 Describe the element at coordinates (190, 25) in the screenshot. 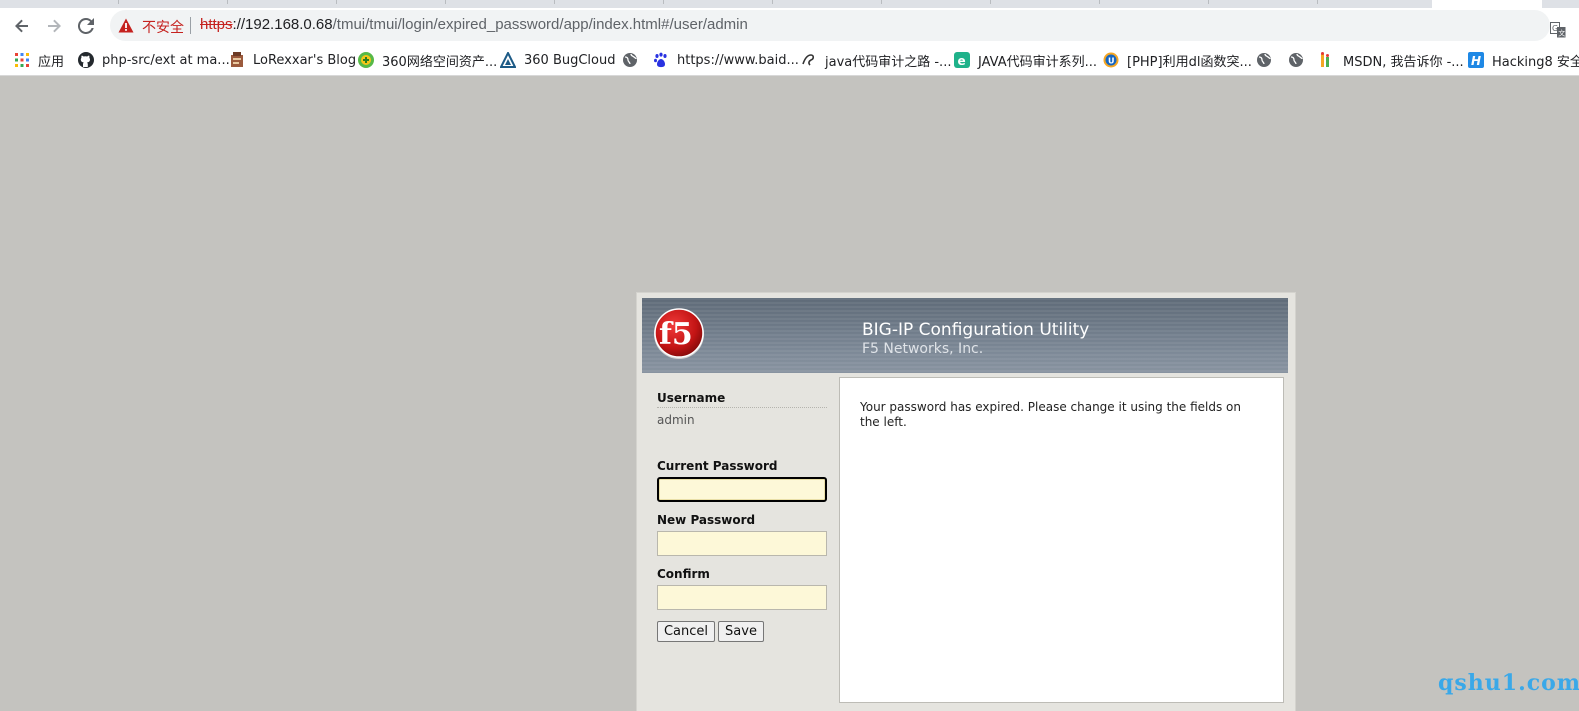

I see `omnibox-divider` at that location.